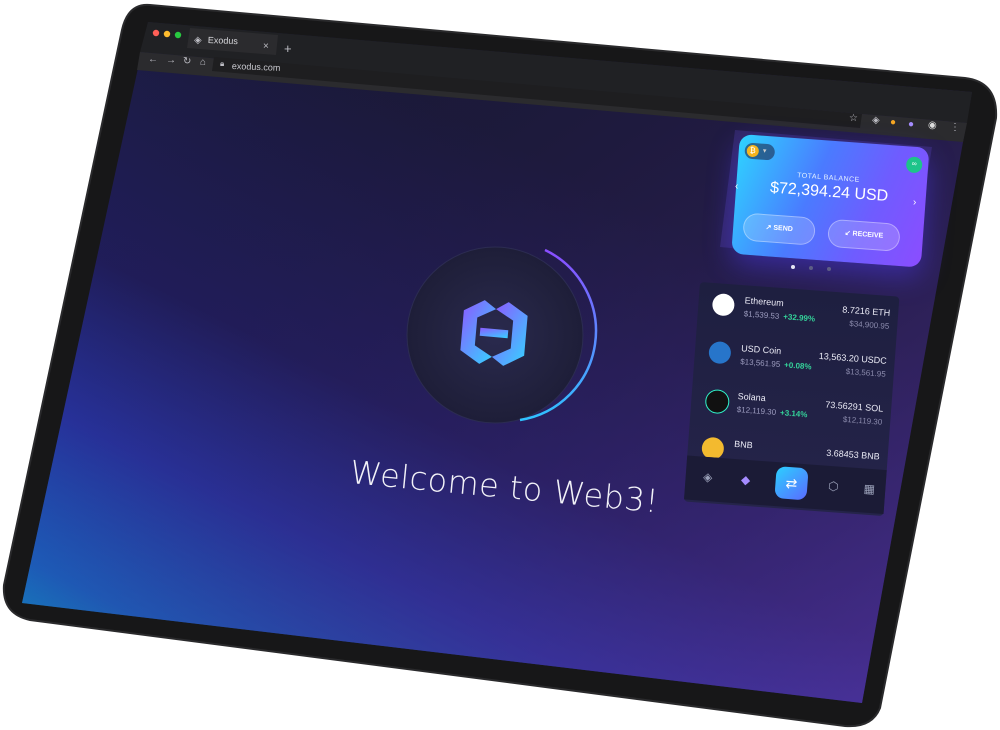 This screenshot has width=1000, height=730. I want to click on asset-amount: 13,563.20 USDC, so click(853, 358).